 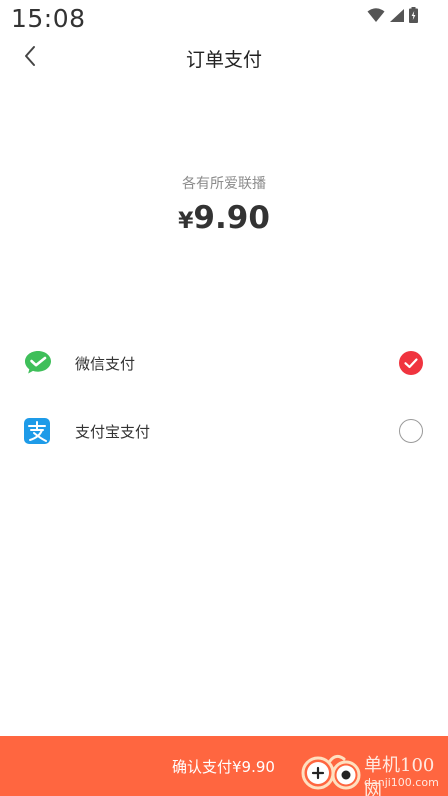 I want to click on watermark-name: 单机100网, so click(x=399, y=775).